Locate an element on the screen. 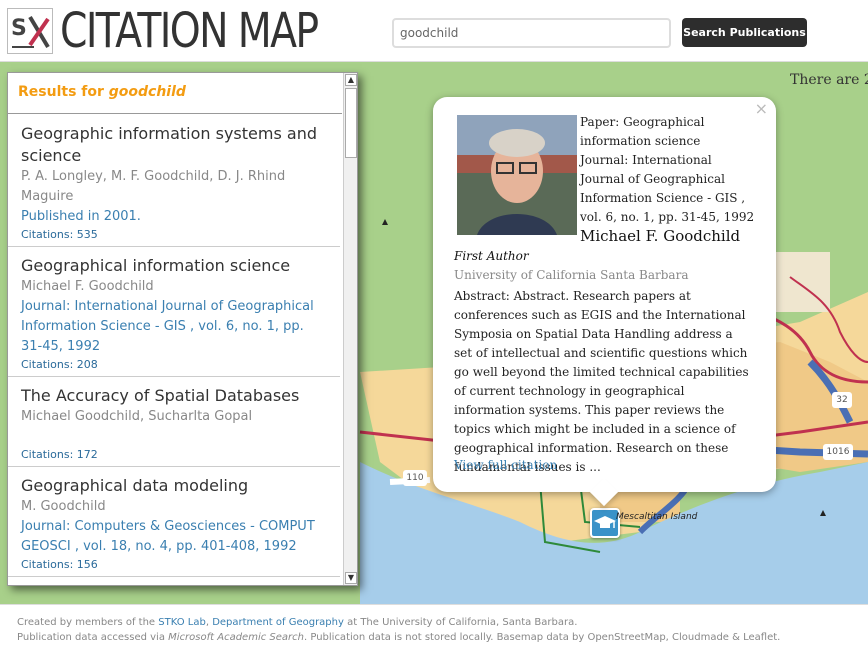 The width and height of the screenshot is (868, 651). result-title: Geographical data modeling is located at coordinates (174, 486).